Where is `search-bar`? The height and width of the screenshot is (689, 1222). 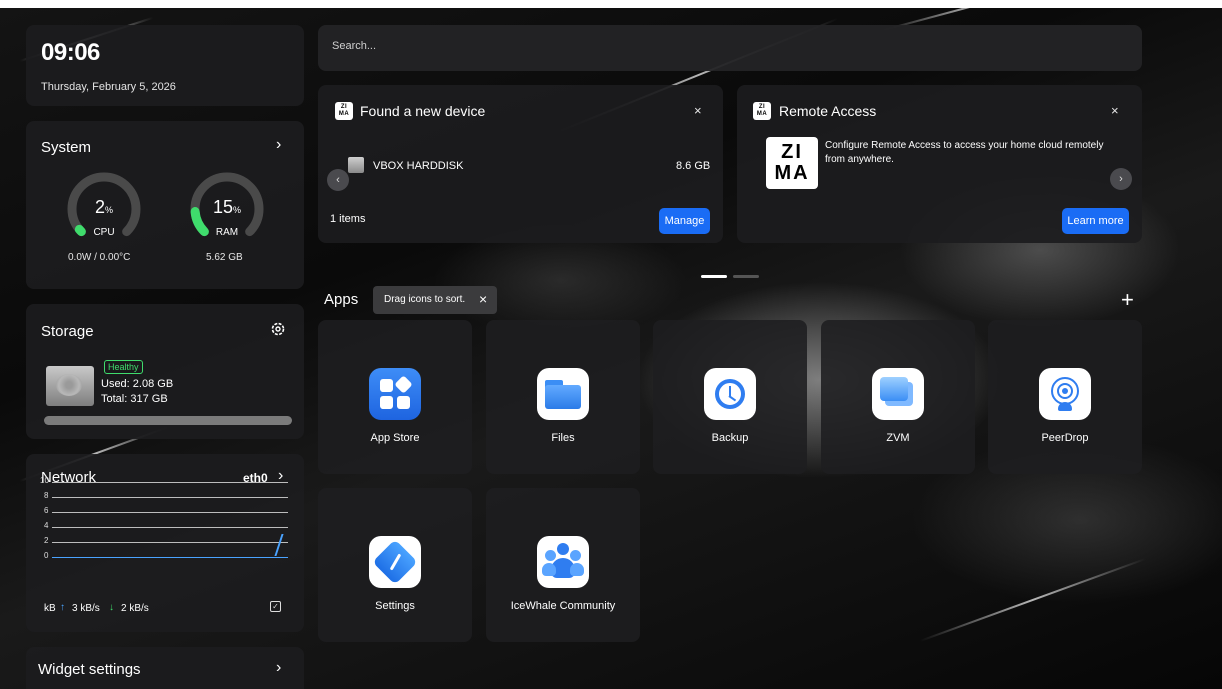 search-bar is located at coordinates (730, 48).